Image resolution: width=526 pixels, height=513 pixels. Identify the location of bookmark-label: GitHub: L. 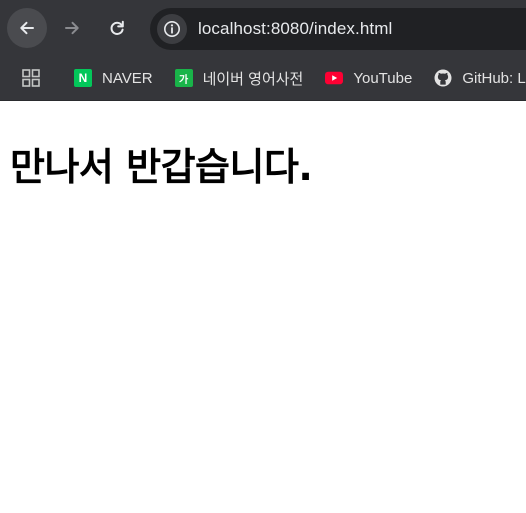
(494, 78).